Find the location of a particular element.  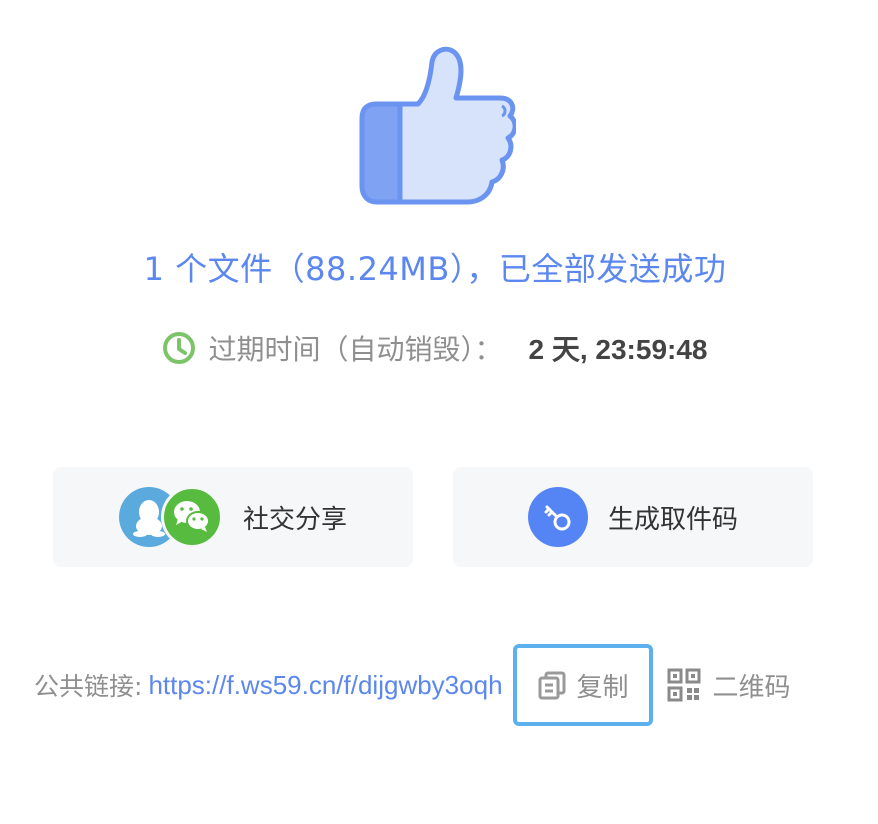

expire-countdown: 2 天, 23:59:48 is located at coordinates (618, 349).